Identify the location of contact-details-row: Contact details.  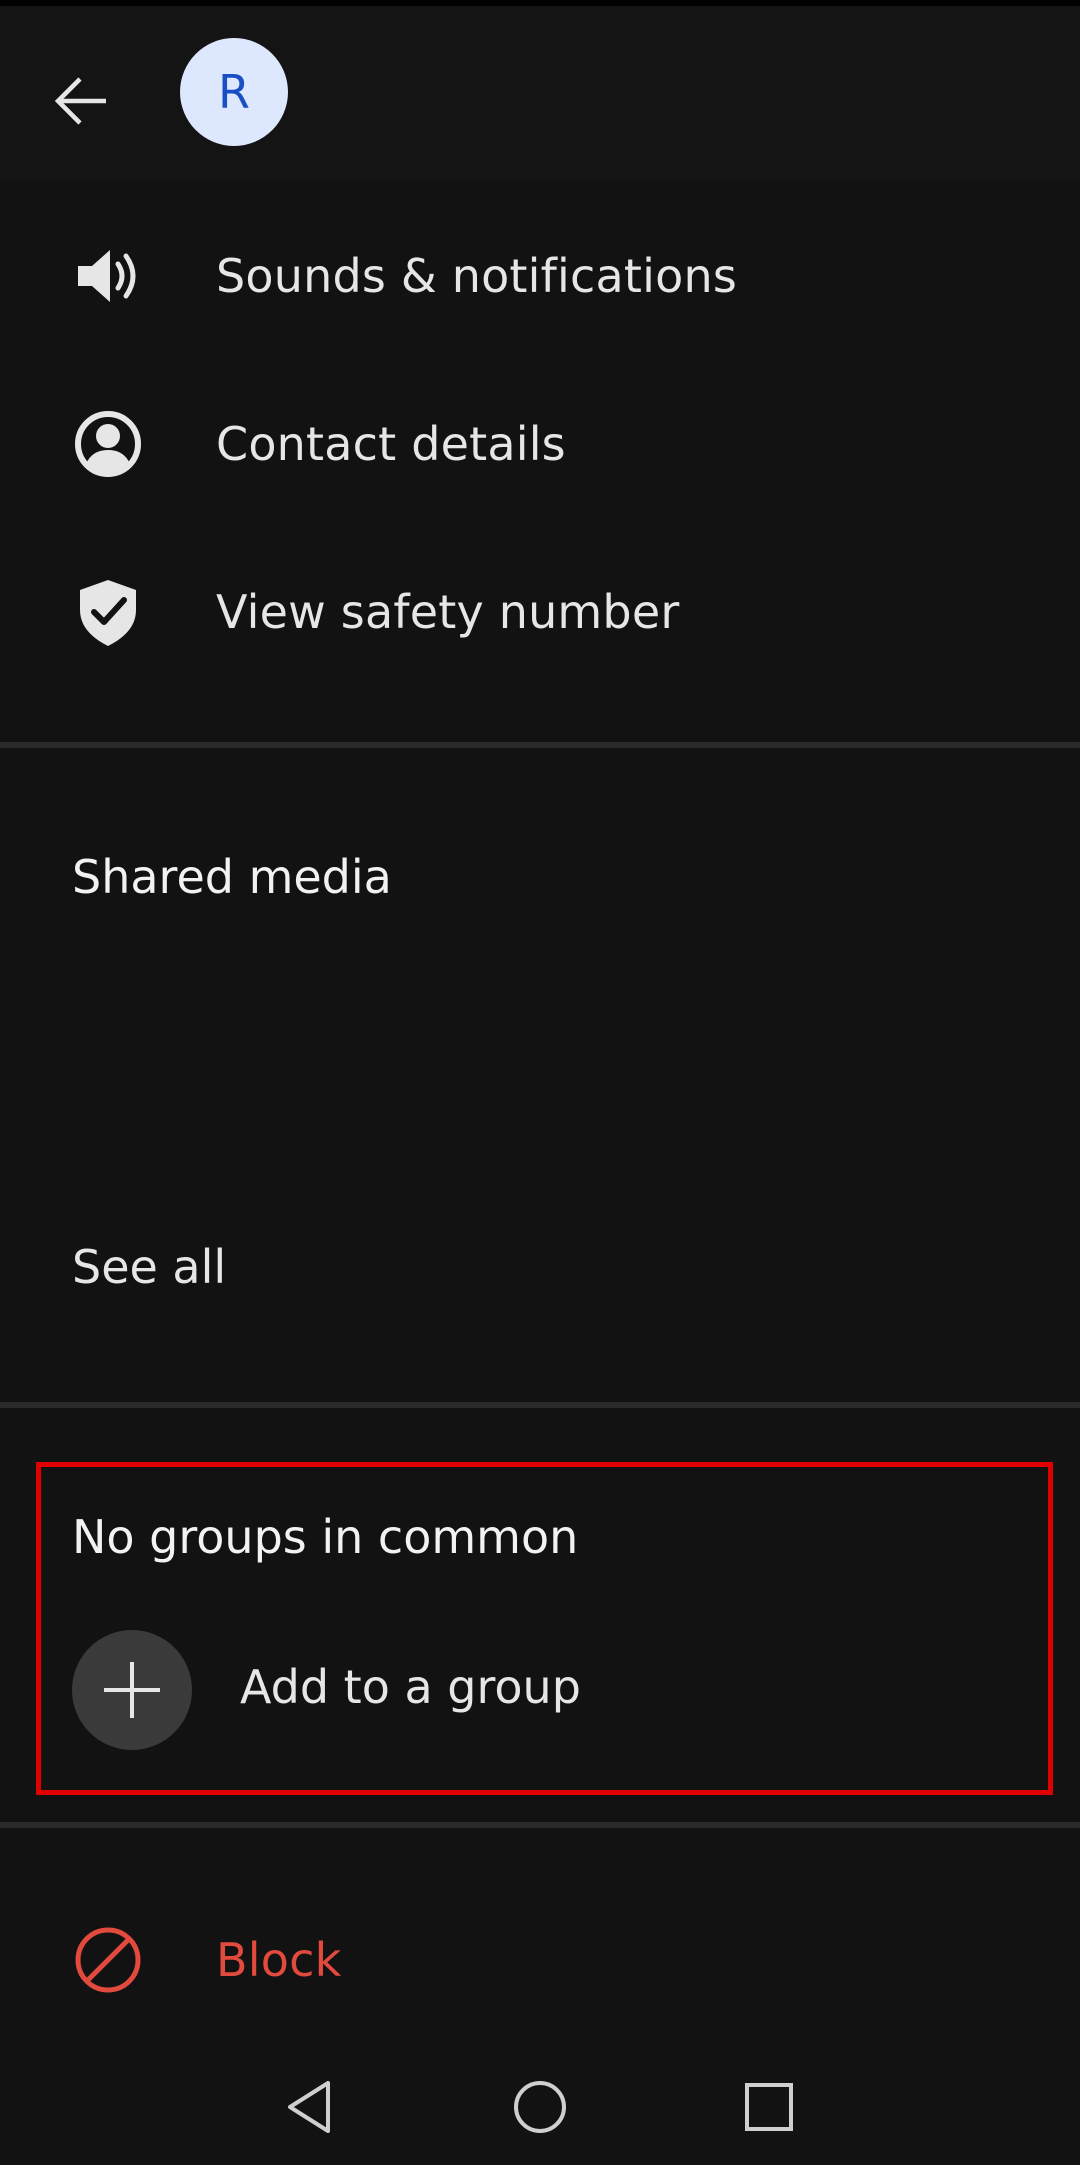
(540, 444).